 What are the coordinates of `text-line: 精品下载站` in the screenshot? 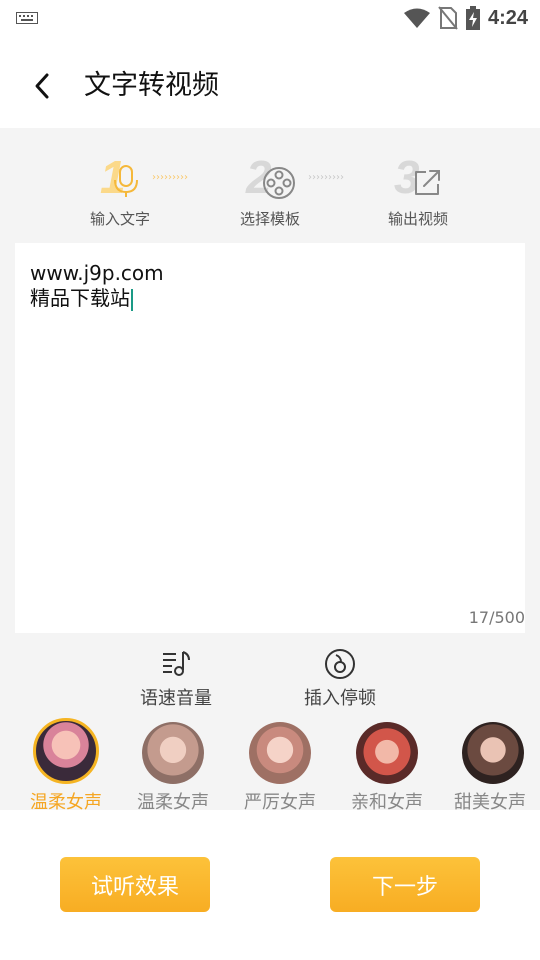 It's located at (80, 298).